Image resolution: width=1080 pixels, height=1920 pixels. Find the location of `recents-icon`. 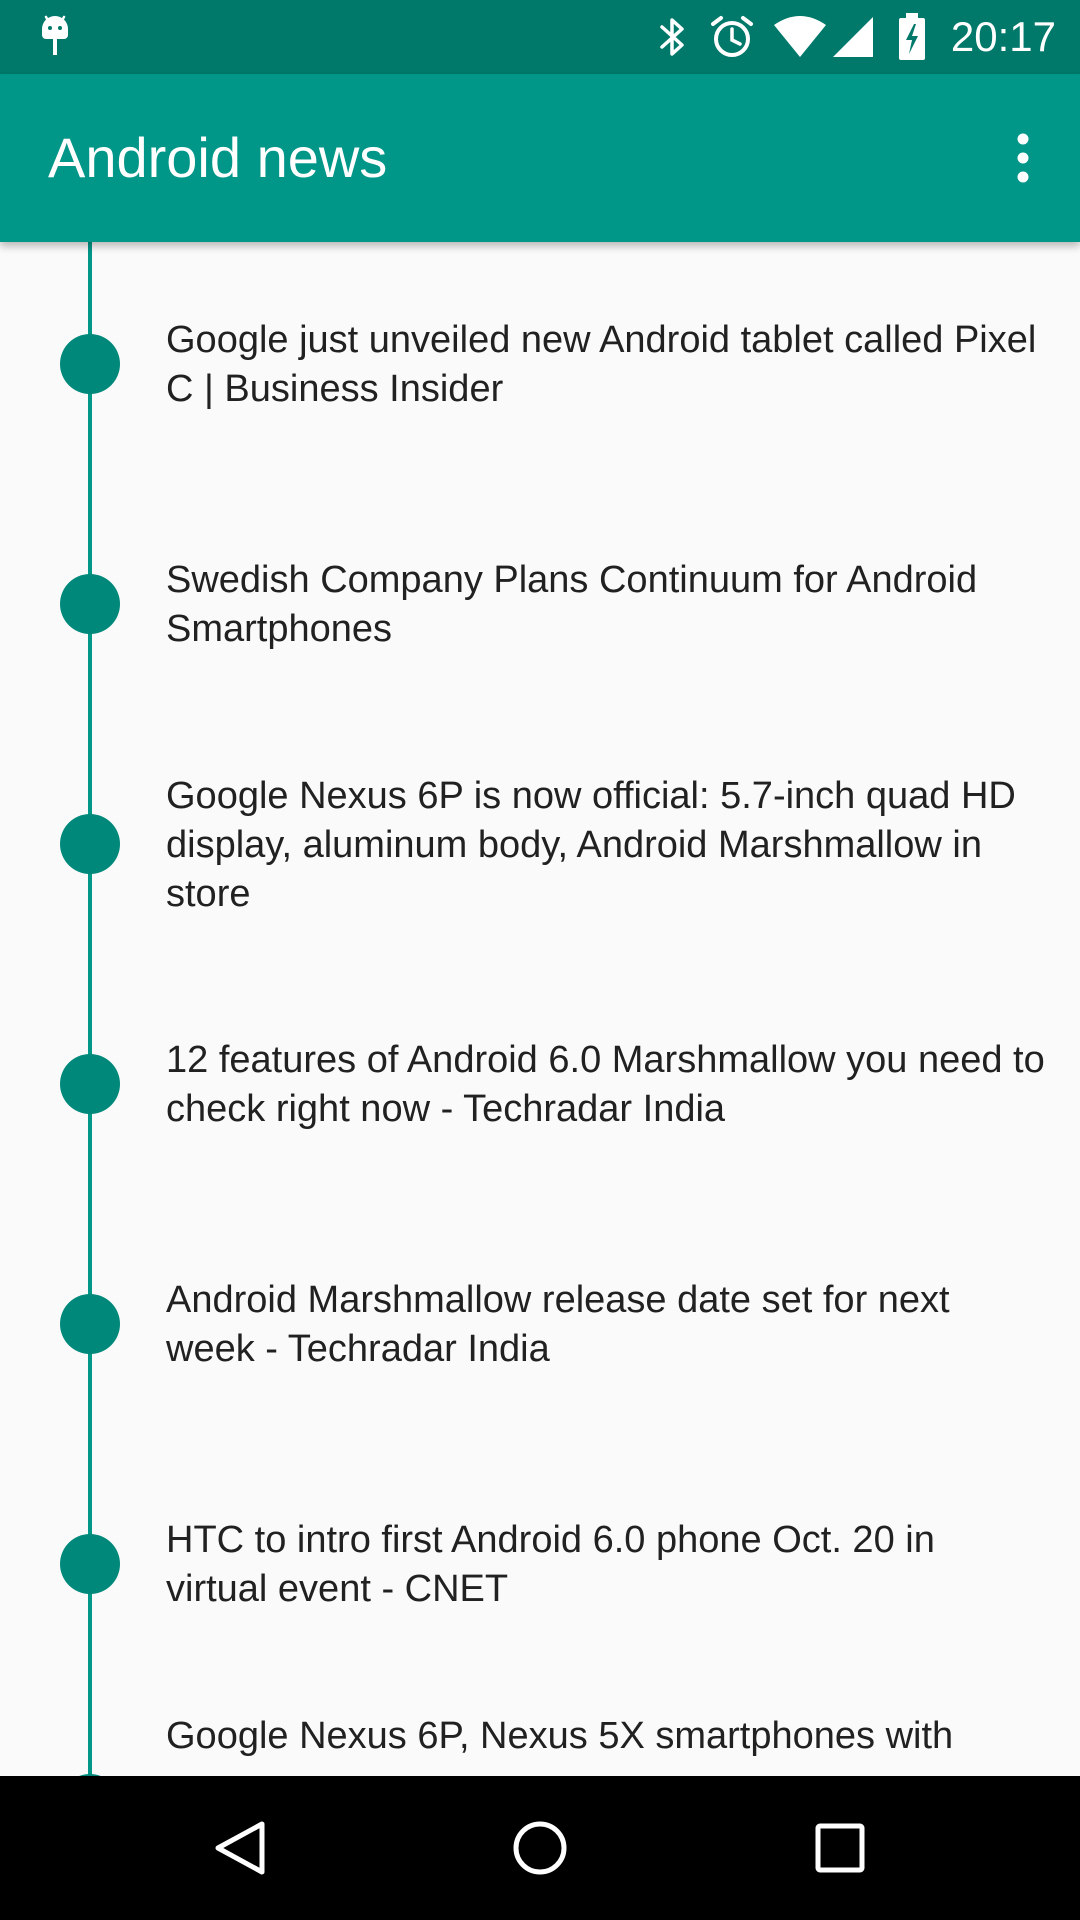

recents-icon is located at coordinates (840, 1848).